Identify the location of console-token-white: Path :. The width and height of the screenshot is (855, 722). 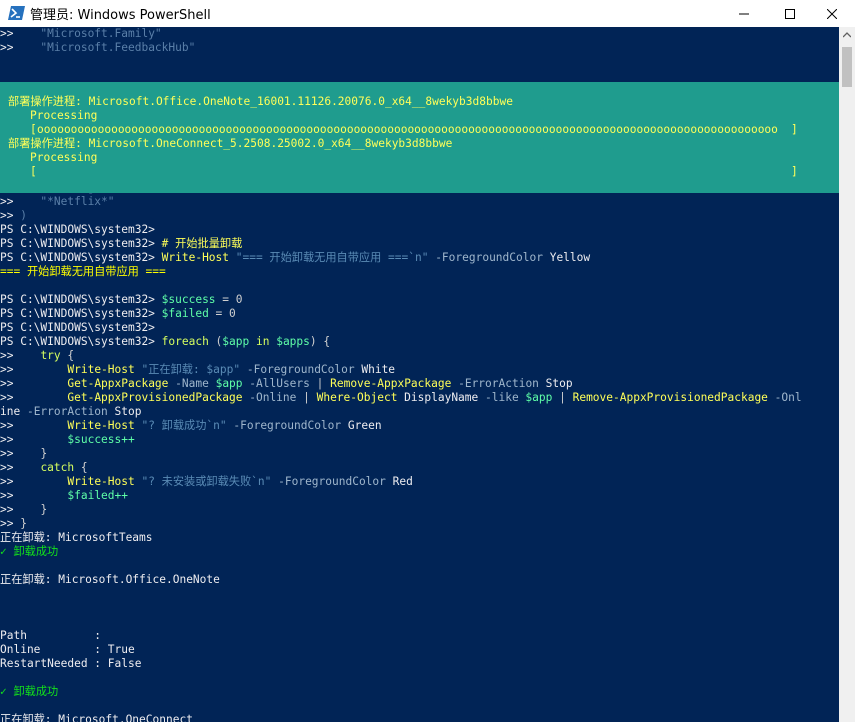
(51, 635).